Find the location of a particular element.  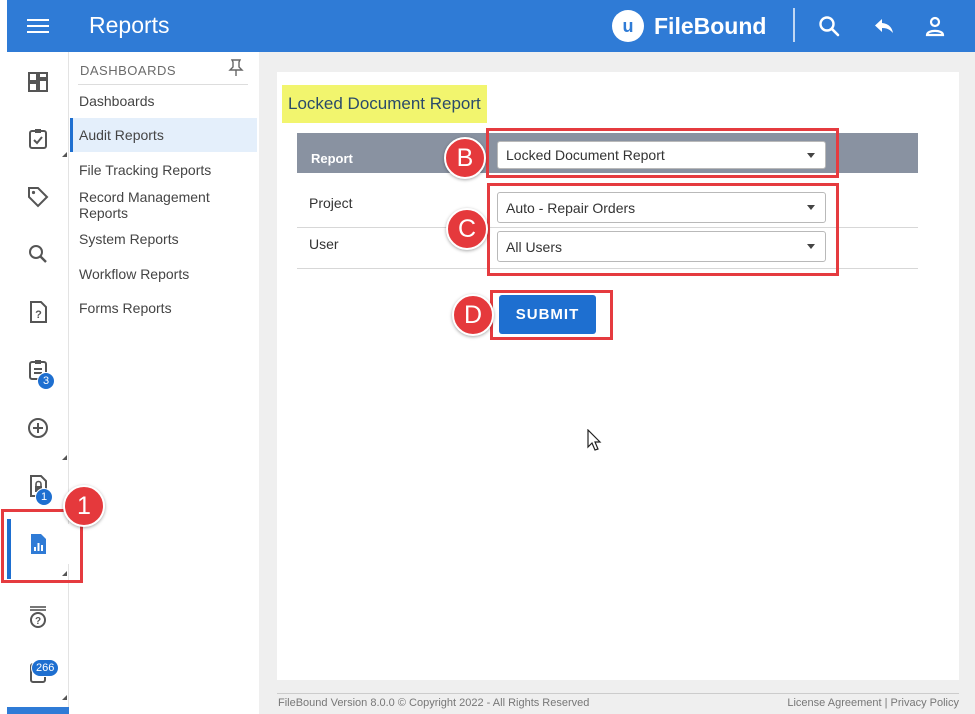

submenu-item-system-reports: System Reports is located at coordinates (163, 239).